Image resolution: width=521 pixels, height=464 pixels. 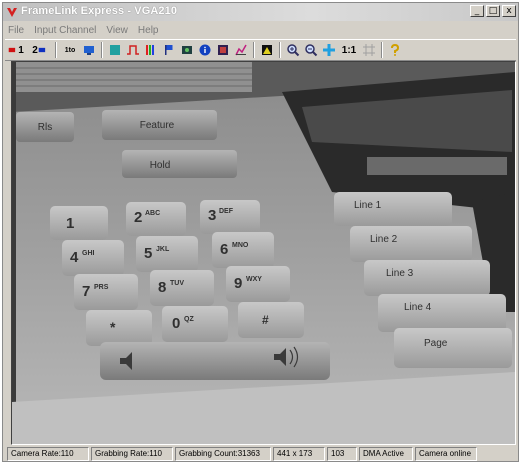 What do you see at coordinates (400, 273) in the screenshot?
I see `svg-text: Line 3` at bounding box center [400, 273].